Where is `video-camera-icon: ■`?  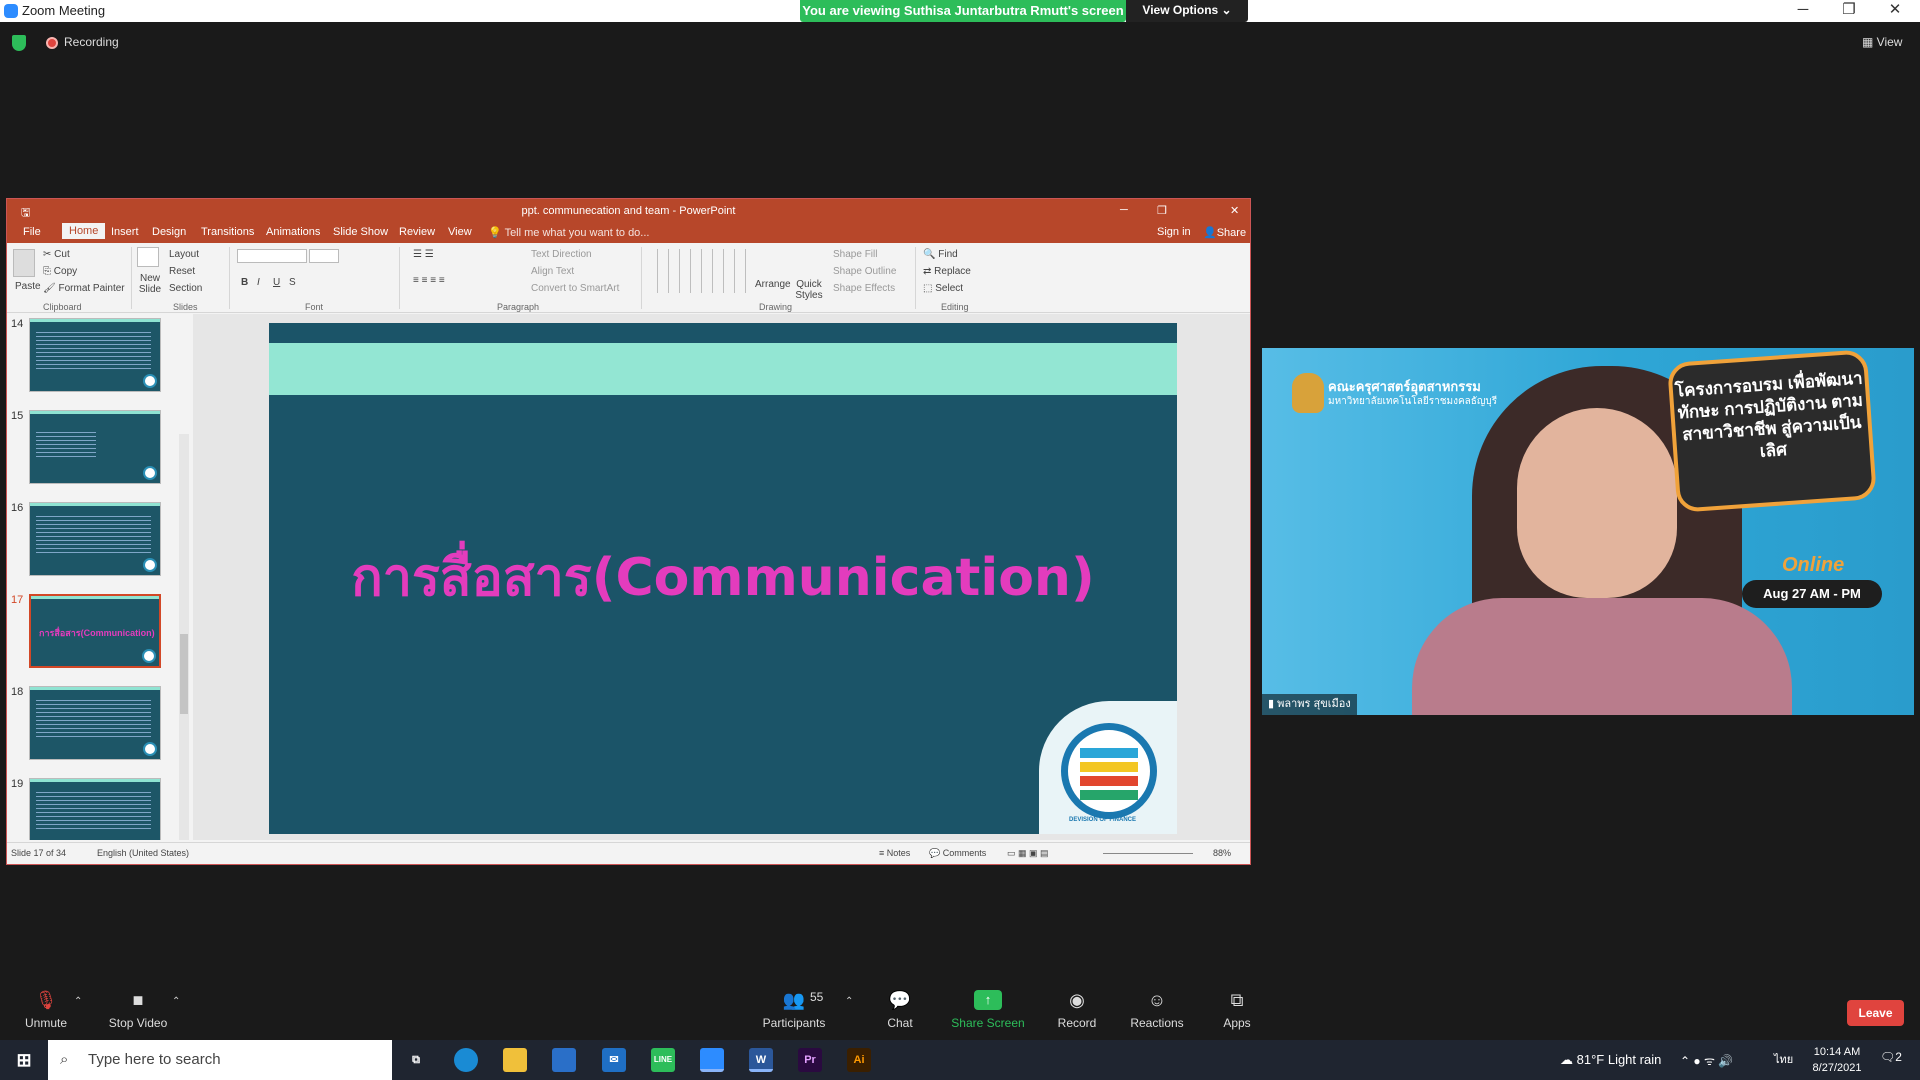 video-camera-icon: ■ is located at coordinates (138, 1000).